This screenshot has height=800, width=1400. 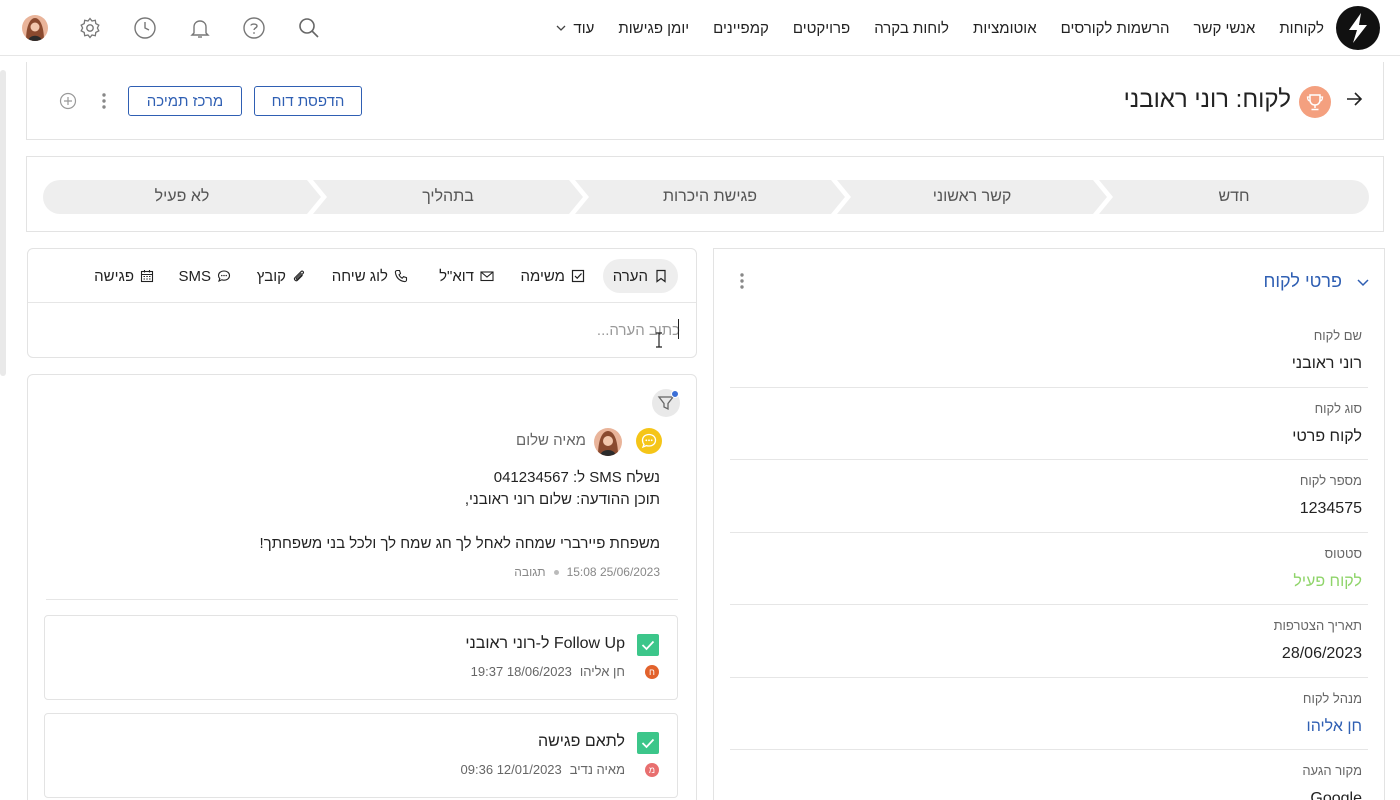 I want to click on phone-icon, so click(x=401, y=276).